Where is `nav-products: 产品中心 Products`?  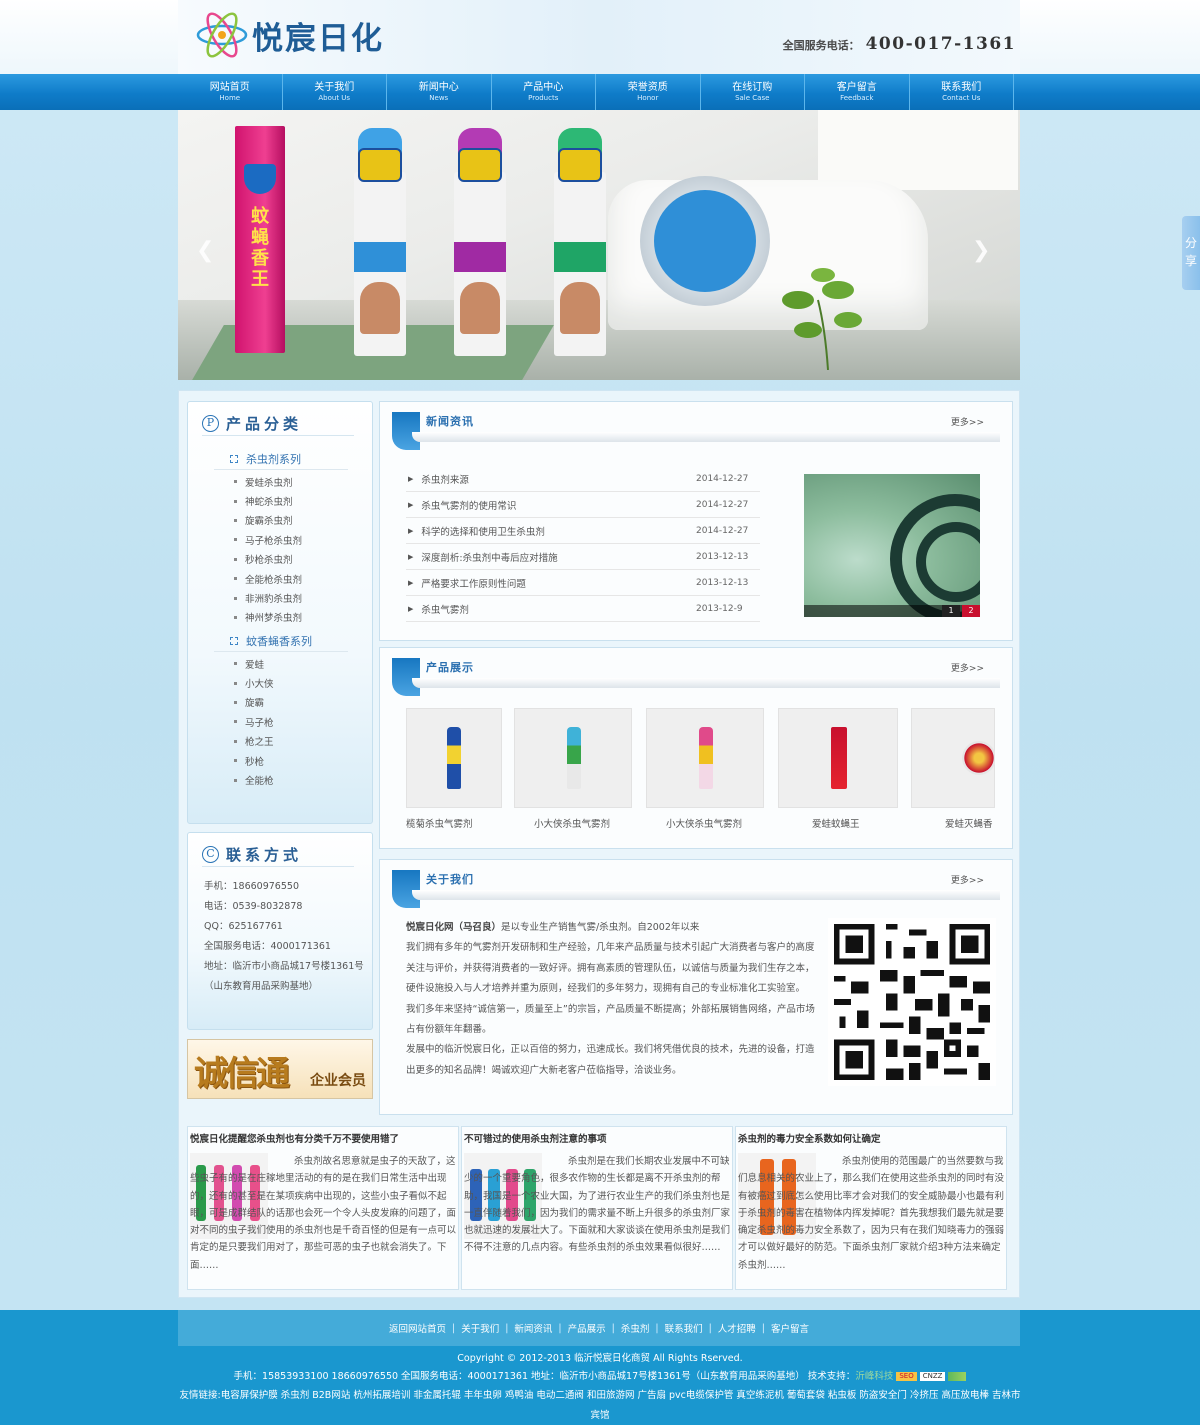 nav-products: 产品中心 Products is located at coordinates (544, 92).